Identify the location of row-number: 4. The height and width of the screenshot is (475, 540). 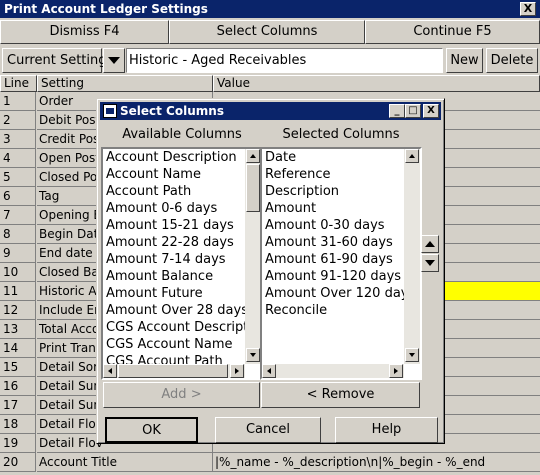
(18, 158).